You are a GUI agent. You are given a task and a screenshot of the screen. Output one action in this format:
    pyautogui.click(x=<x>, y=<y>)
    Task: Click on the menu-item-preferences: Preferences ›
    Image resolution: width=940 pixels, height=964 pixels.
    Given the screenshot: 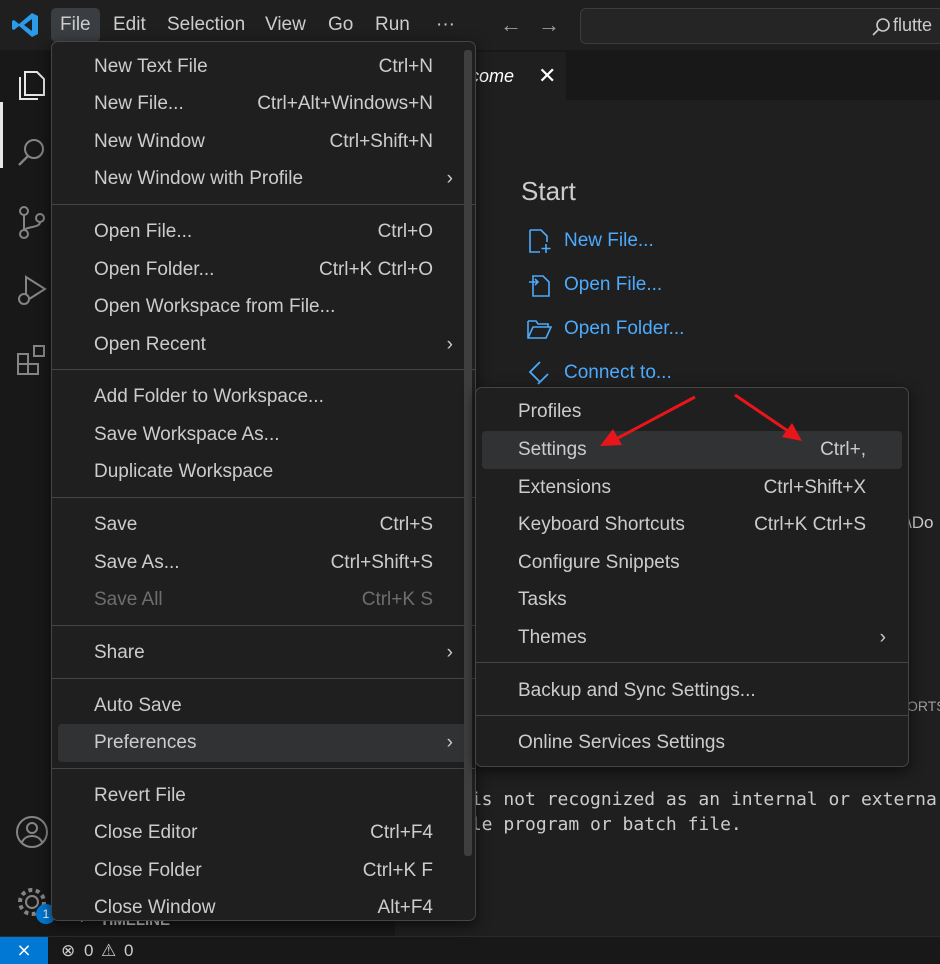 What is the action you would take?
    pyautogui.click(x=263, y=743)
    